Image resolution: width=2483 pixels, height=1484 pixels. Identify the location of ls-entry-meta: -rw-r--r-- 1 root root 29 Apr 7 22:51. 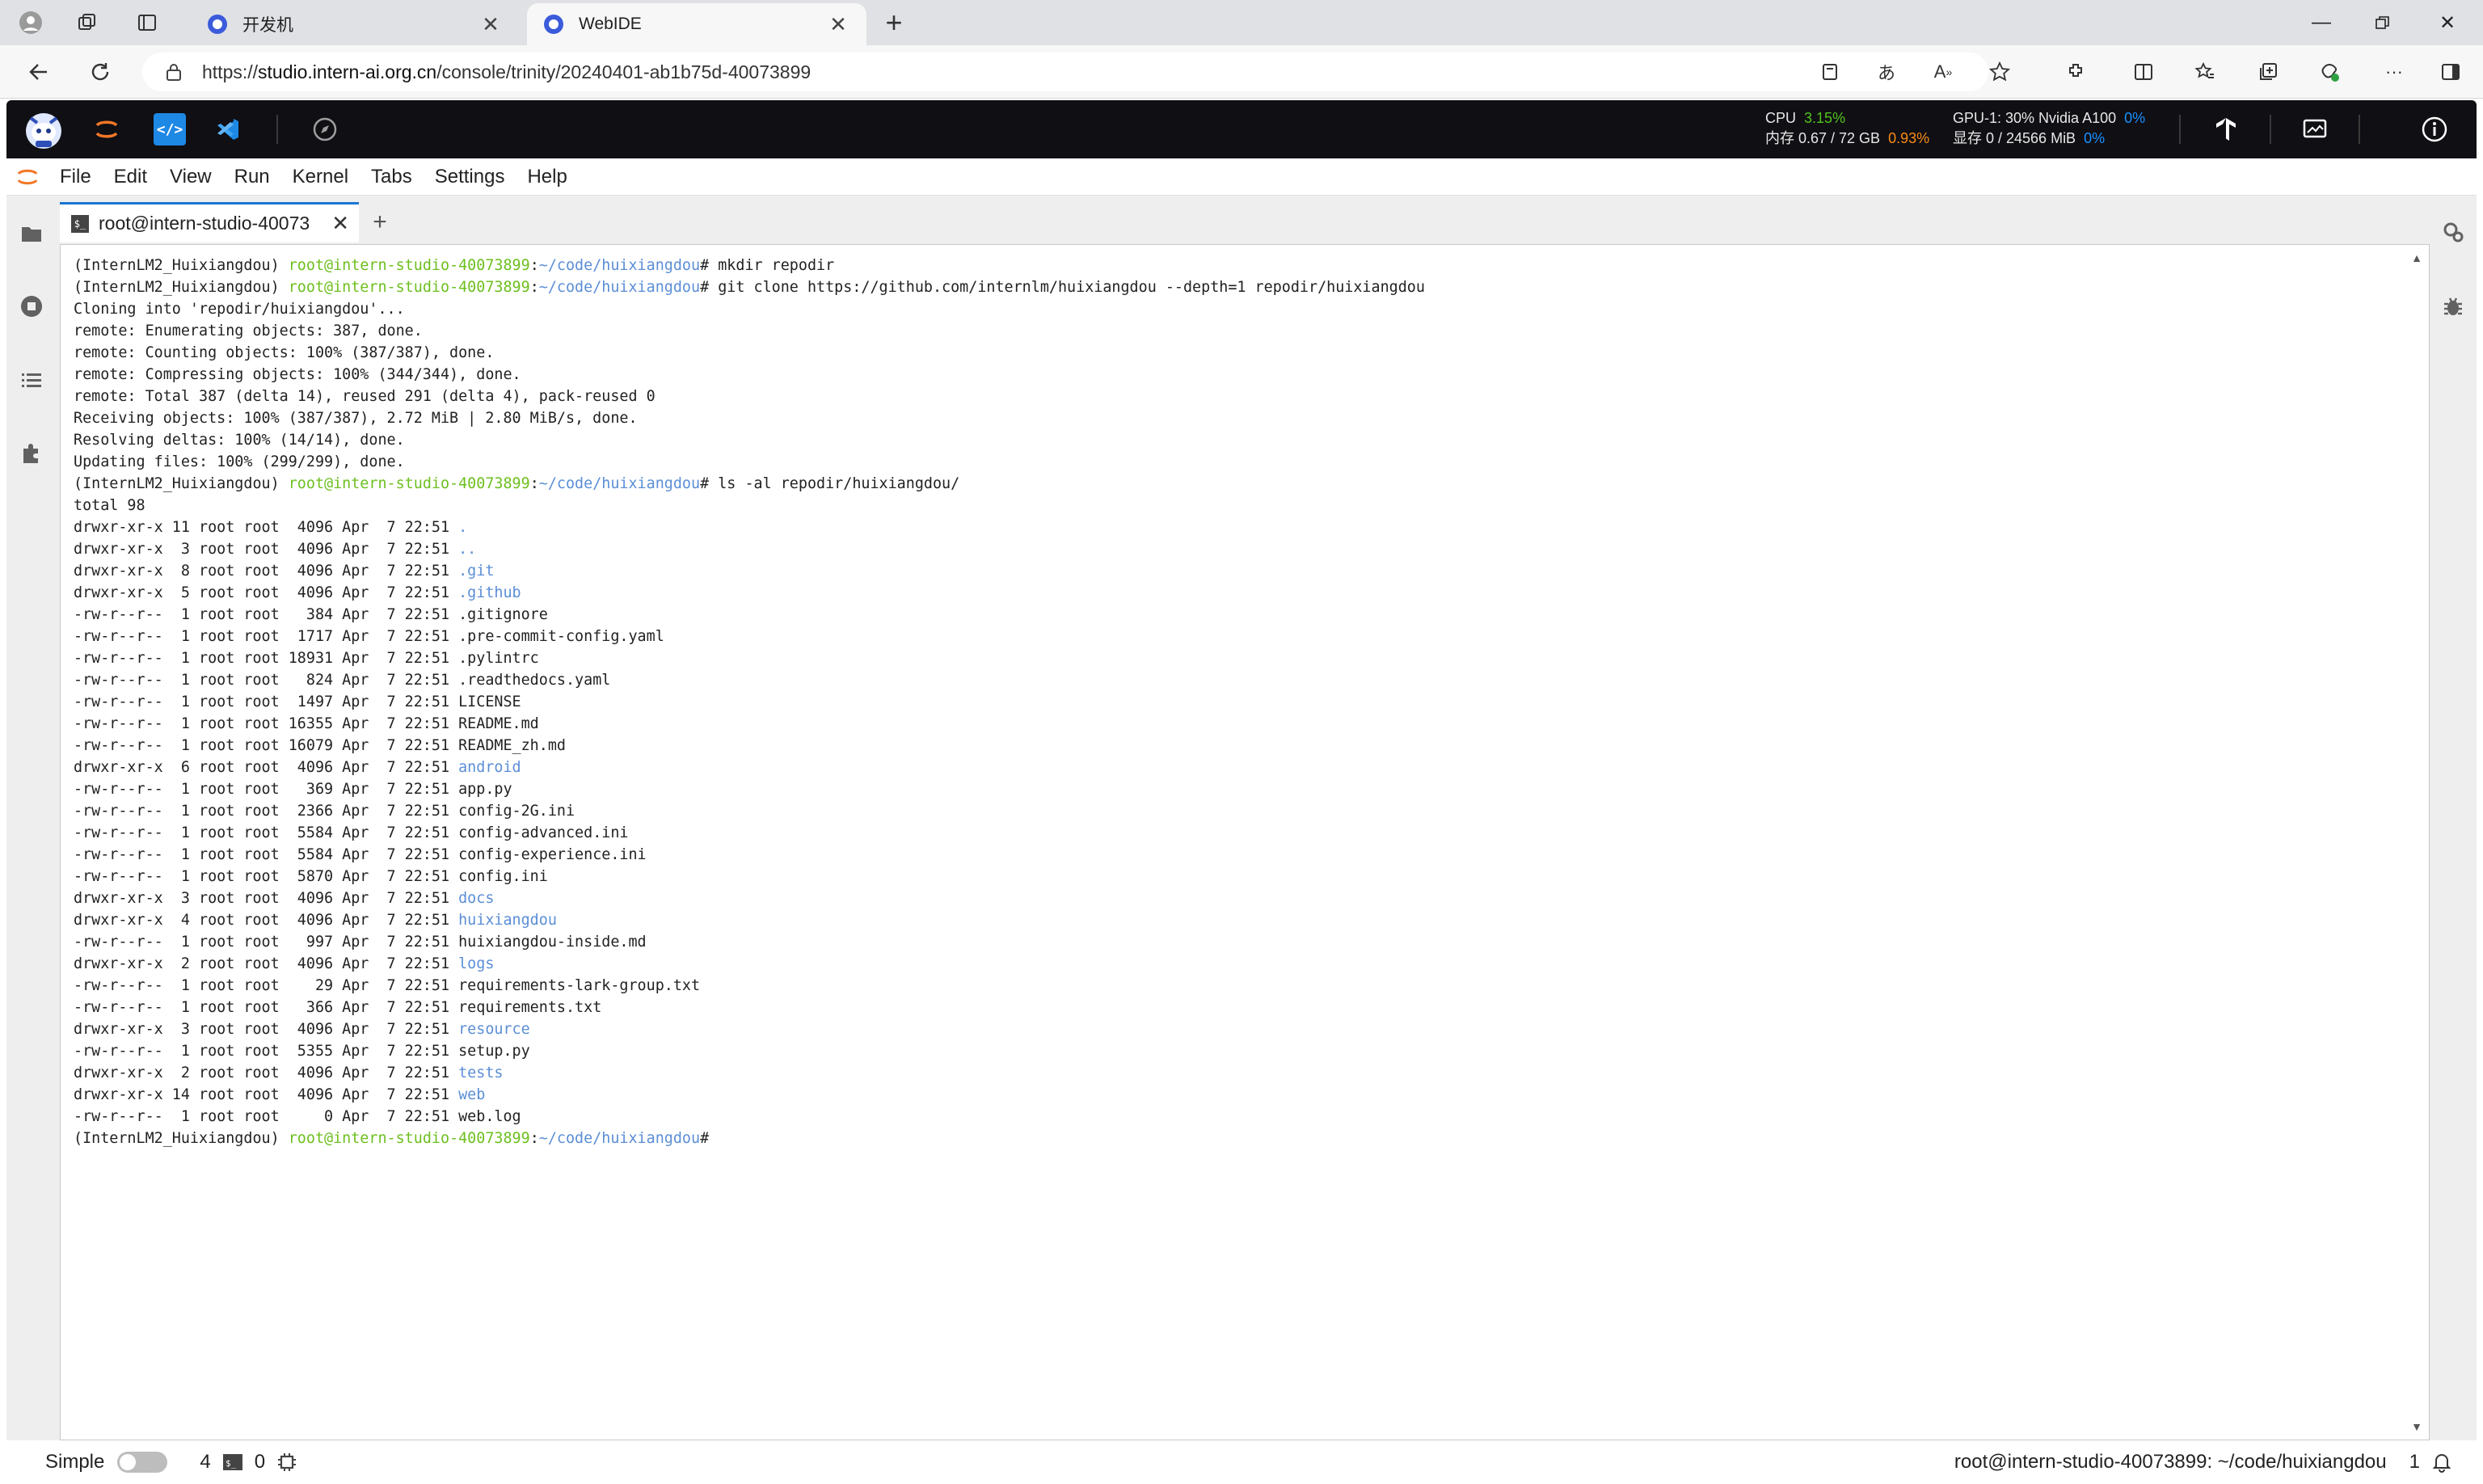
(266, 985).